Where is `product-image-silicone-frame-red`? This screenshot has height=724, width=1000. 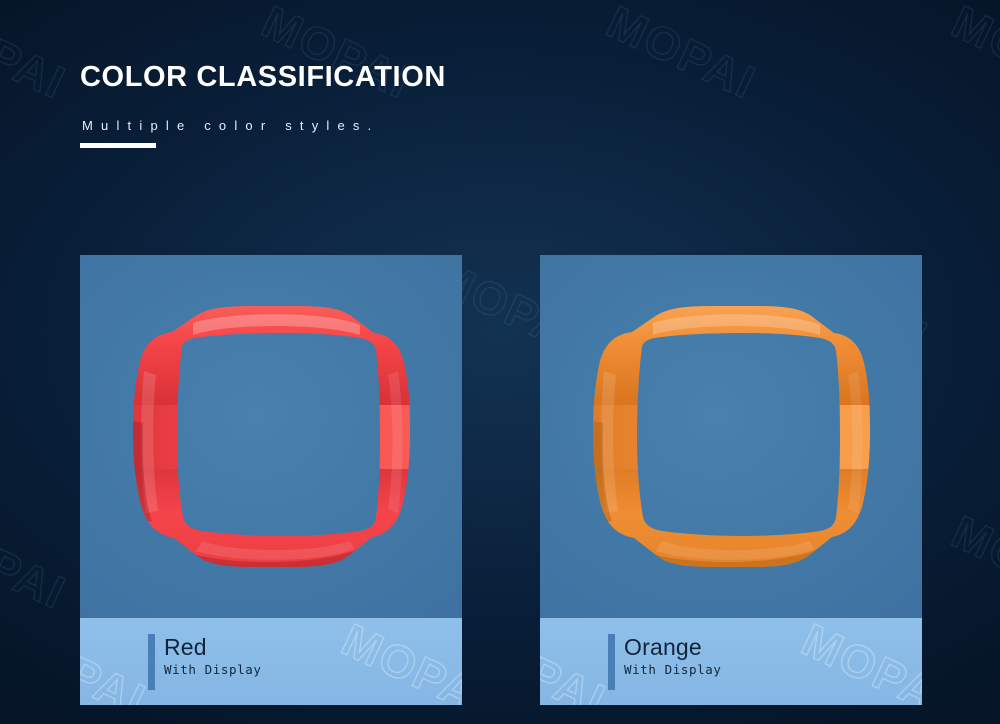
product-image-silicone-frame-red is located at coordinates (271, 436).